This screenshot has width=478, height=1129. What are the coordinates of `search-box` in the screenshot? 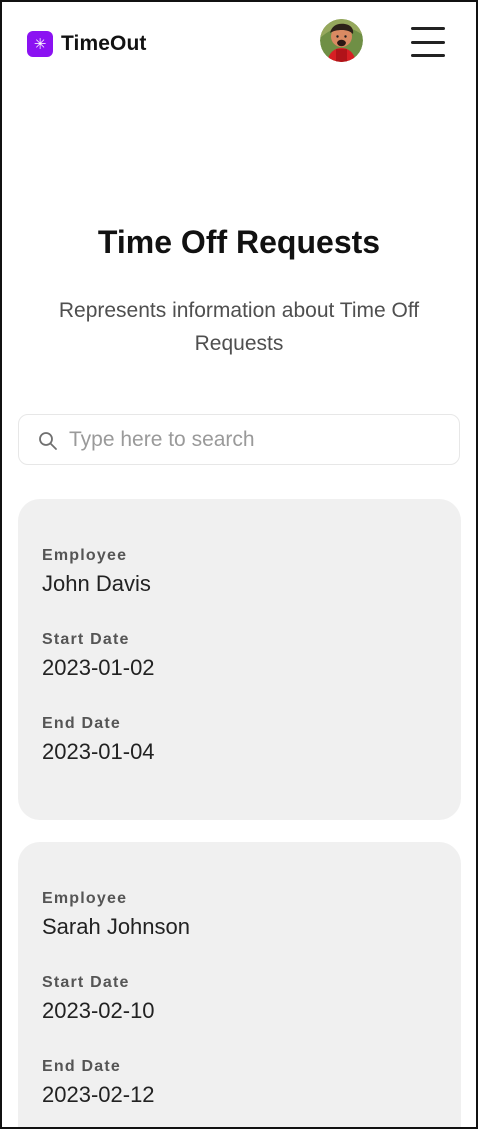 It's located at (239, 439).